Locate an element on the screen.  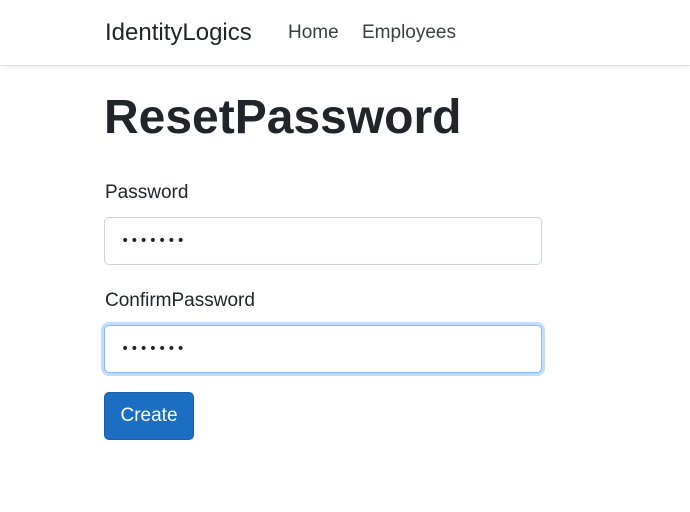
password-label: Password is located at coordinates (147, 192).